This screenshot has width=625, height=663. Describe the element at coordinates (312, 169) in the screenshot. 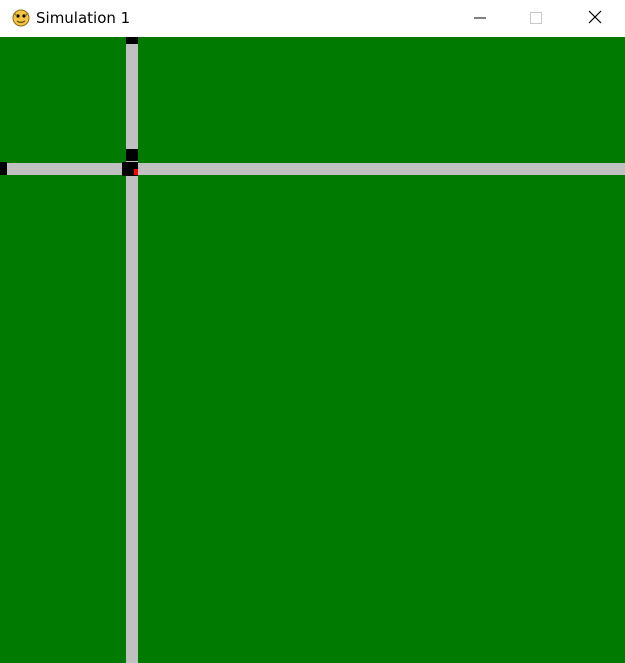

I see `horizontal-road` at that location.